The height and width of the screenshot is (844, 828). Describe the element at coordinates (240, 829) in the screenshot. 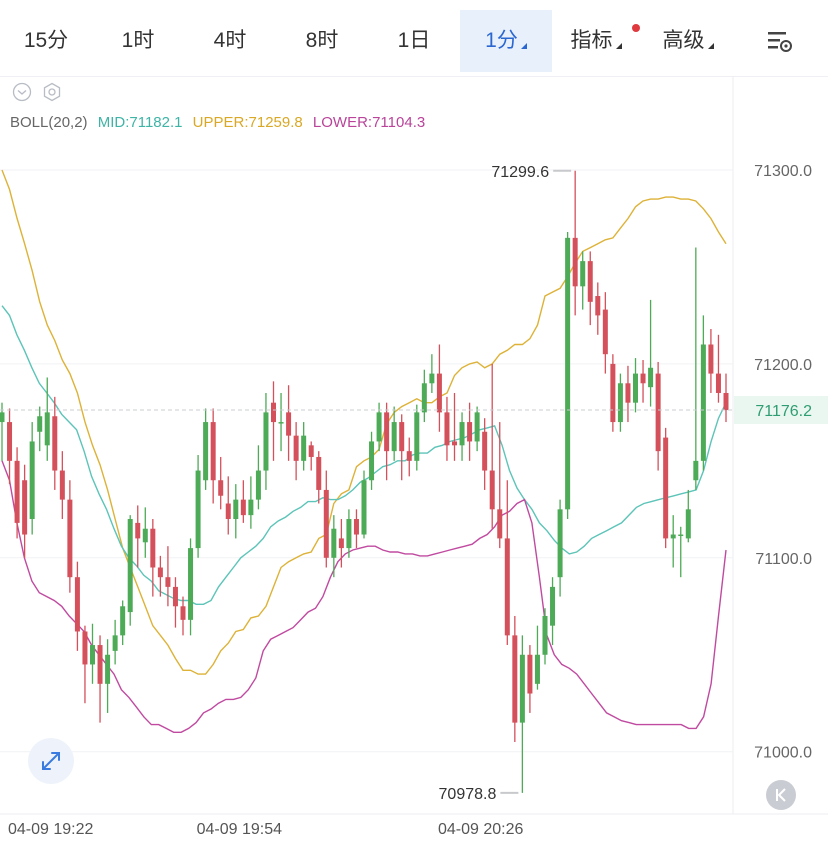

I see `x-tick-label: 04-09 19:54` at that location.